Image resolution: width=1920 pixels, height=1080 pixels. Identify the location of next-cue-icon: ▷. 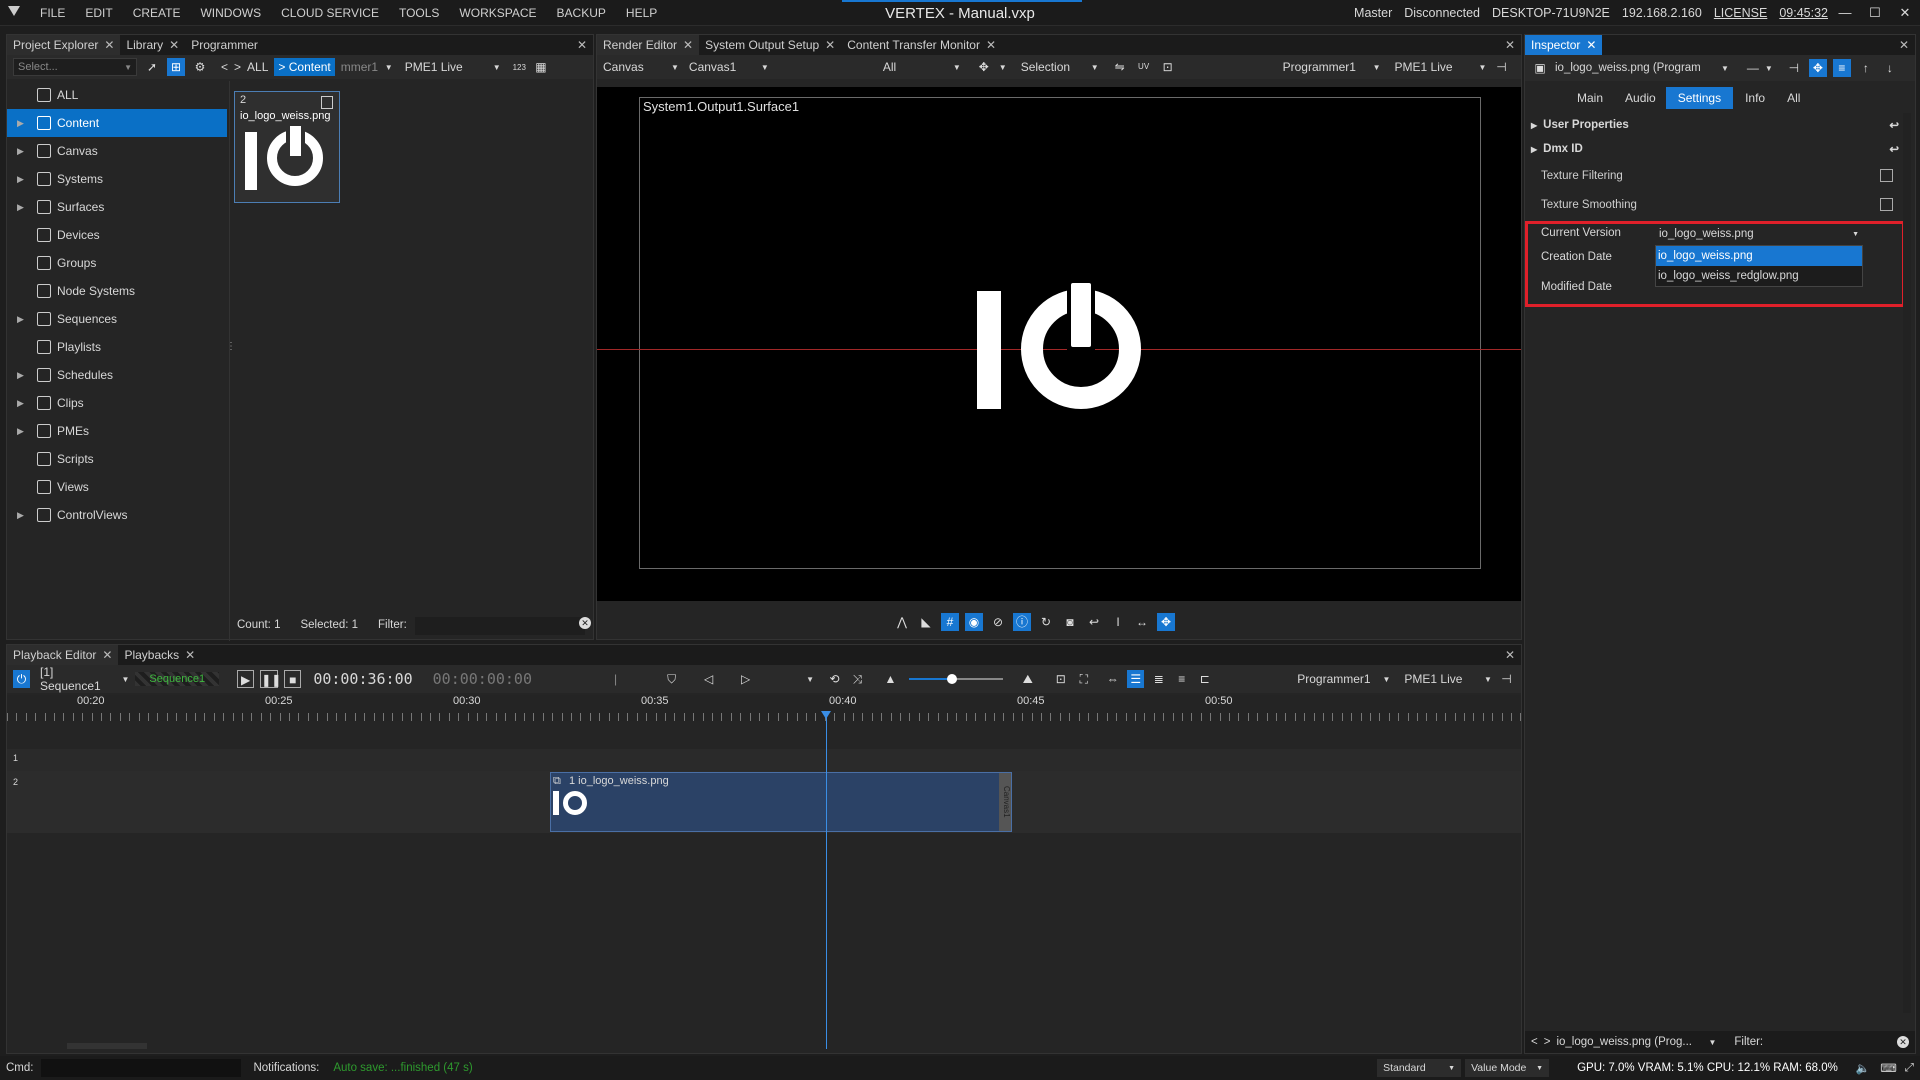
(745, 679).